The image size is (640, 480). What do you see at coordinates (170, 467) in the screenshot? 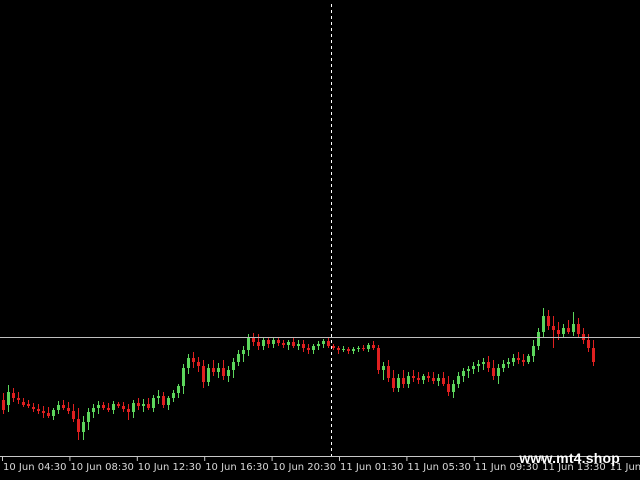
I see `time-tick-label: 10 Jun 12:30` at bounding box center [170, 467].